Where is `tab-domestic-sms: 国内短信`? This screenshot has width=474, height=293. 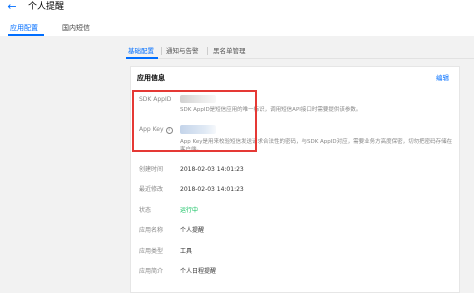 tab-domestic-sms: 国内短信 is located at coordinates (76, 28).